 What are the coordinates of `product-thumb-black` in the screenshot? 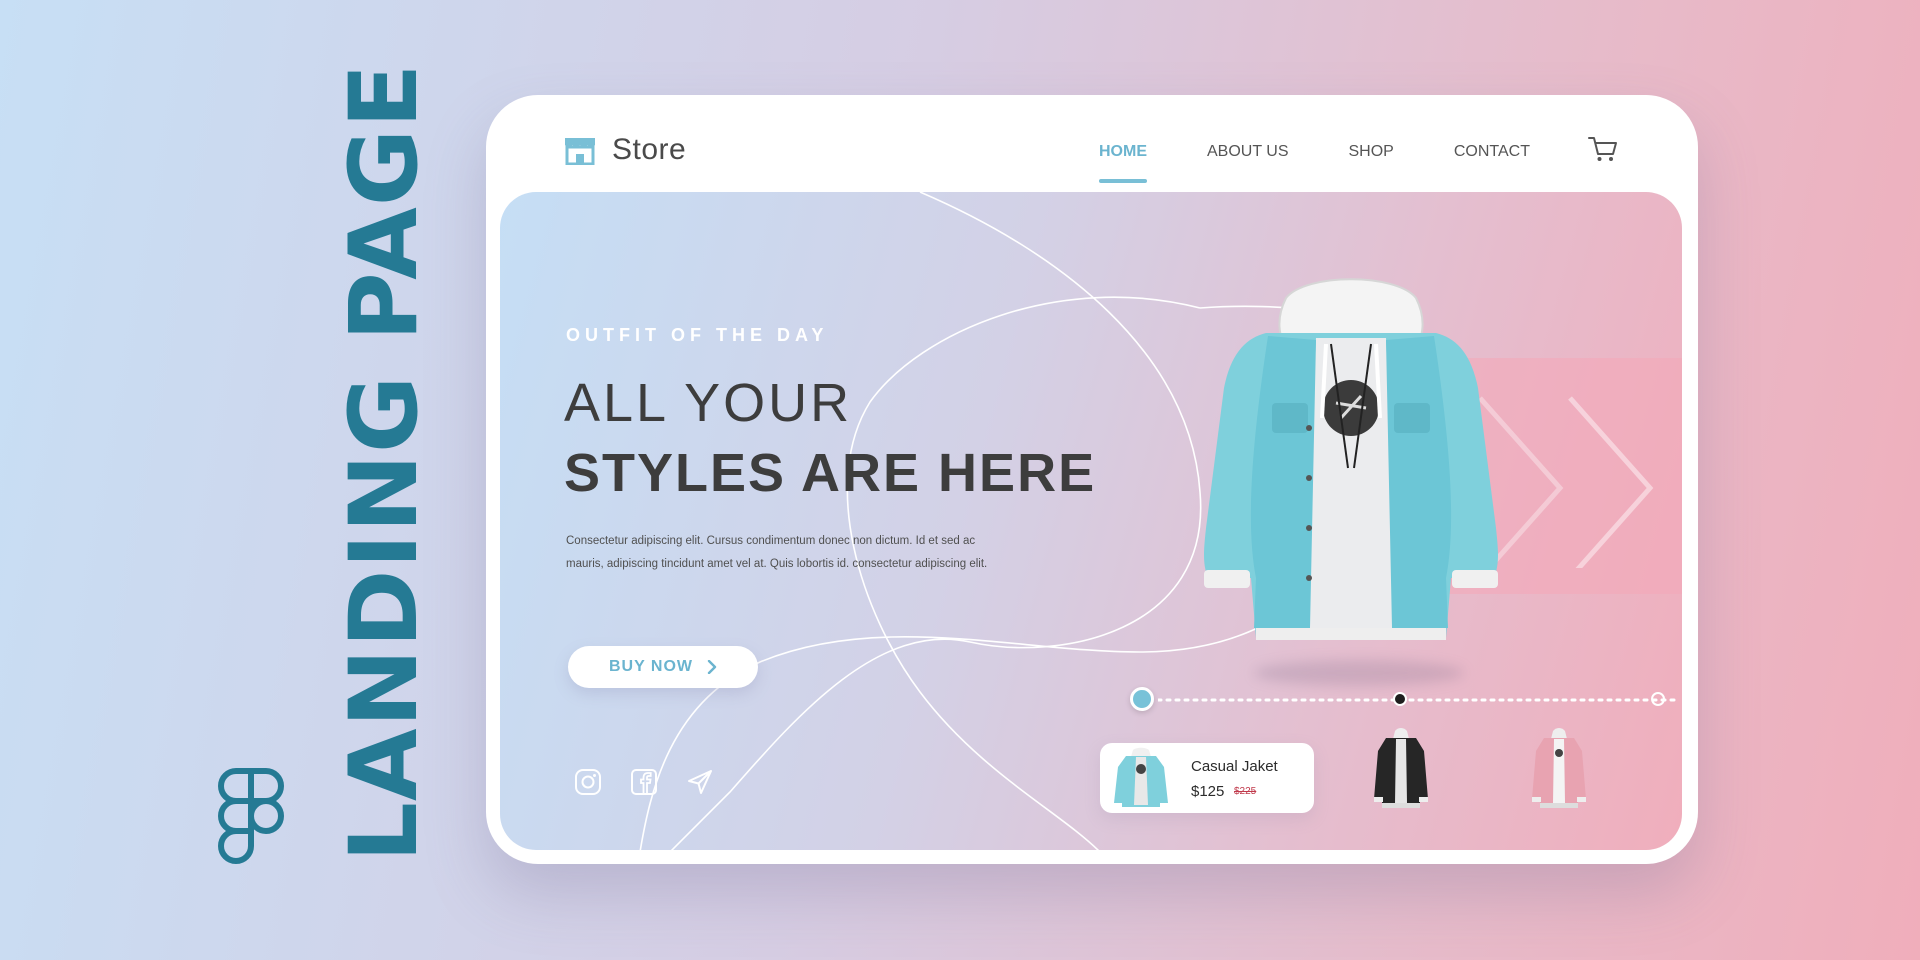 It's located at (1401, 769).